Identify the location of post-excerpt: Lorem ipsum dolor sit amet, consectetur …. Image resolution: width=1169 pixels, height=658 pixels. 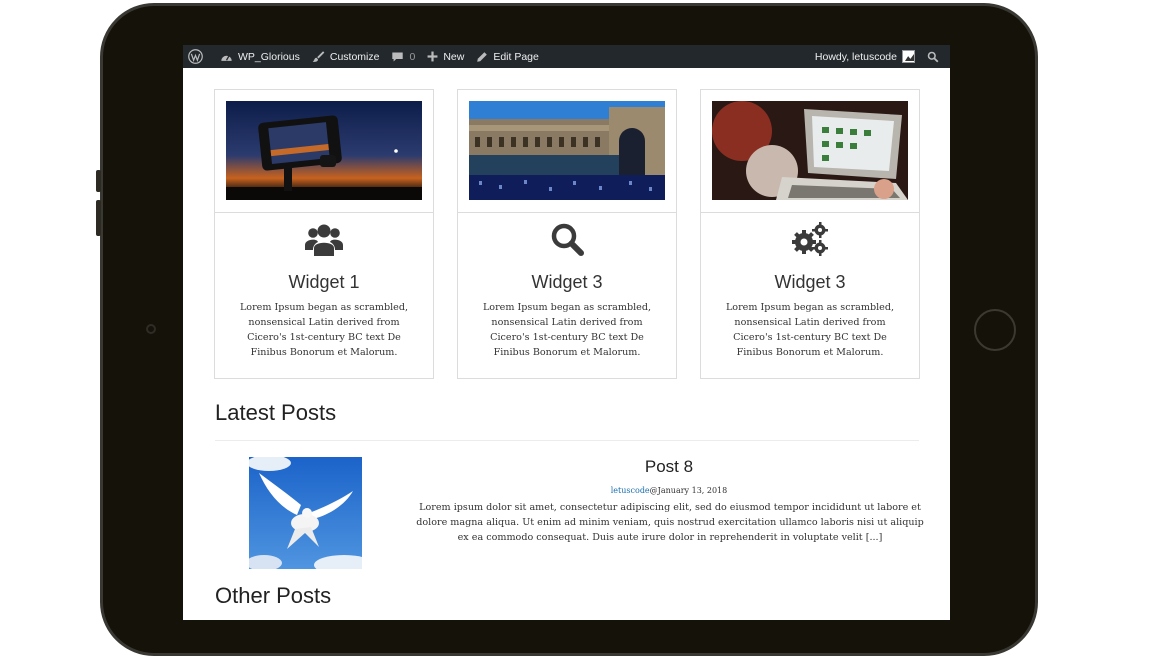
(670, 522).